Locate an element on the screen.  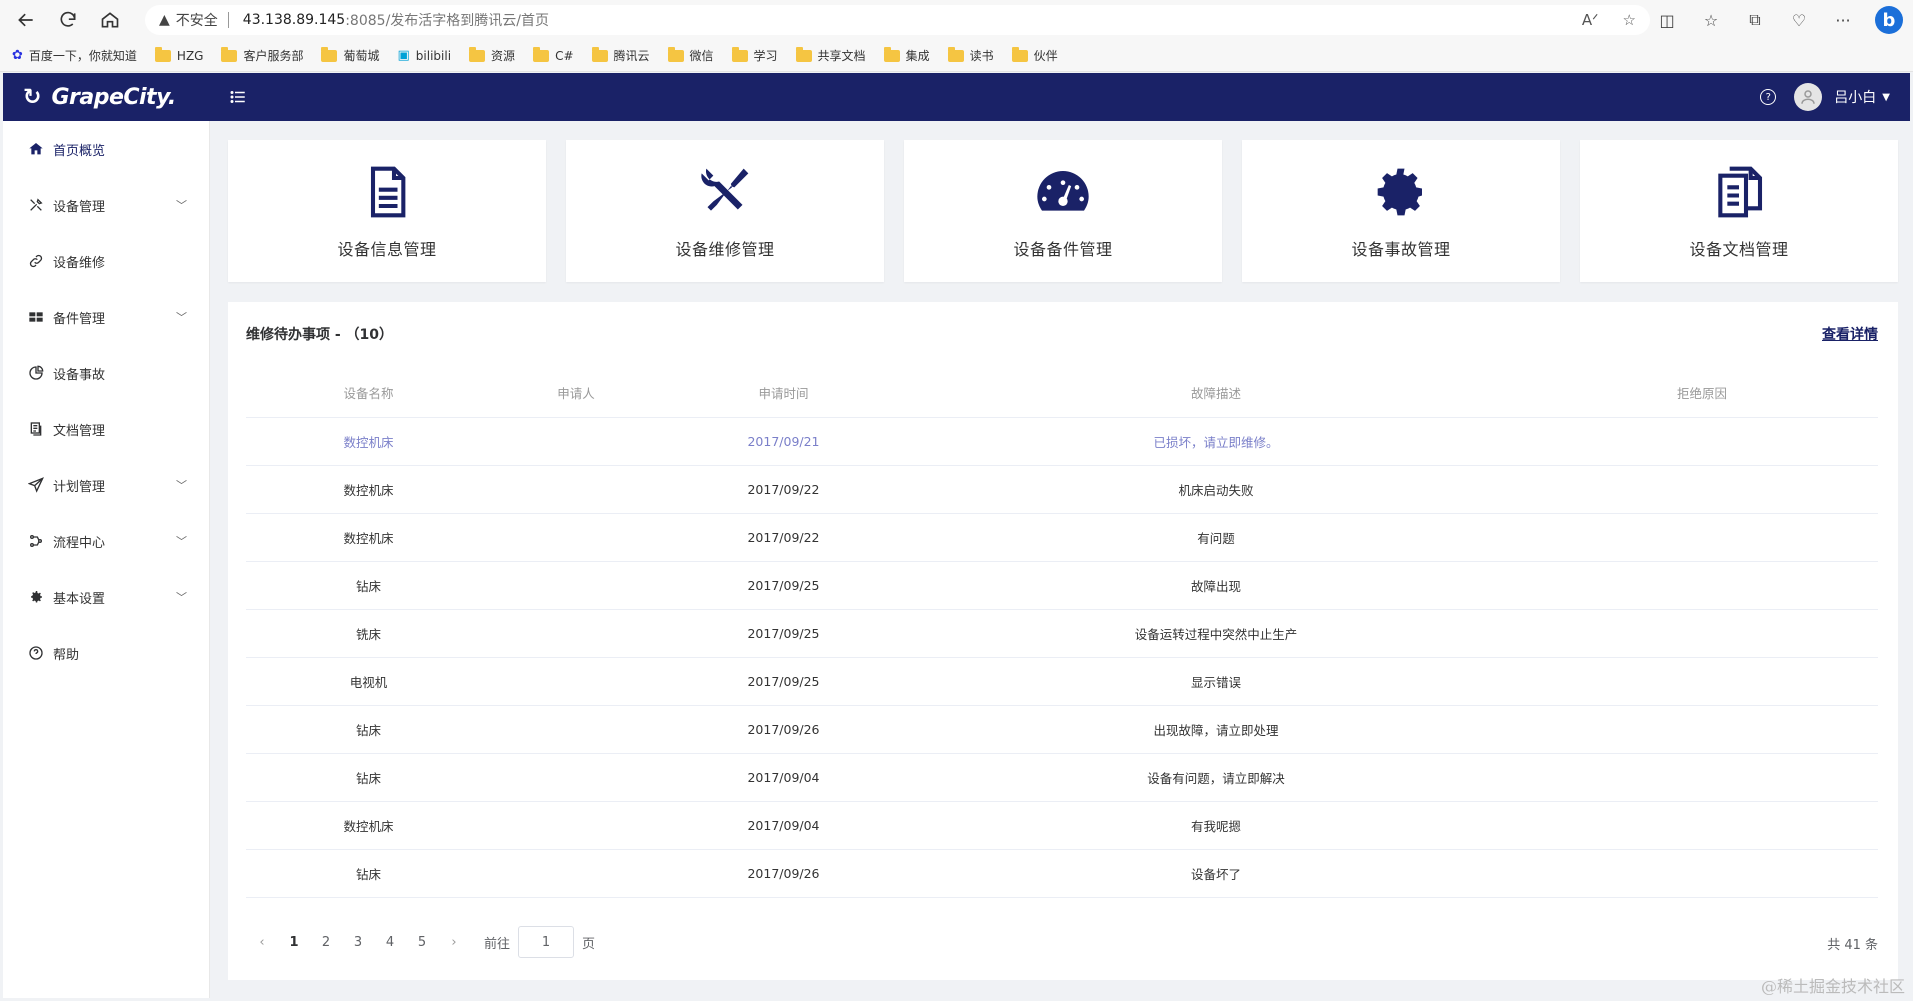
table-row: 钻床 2017/09/25 故障出现 is located at coordinates (1062, 586).